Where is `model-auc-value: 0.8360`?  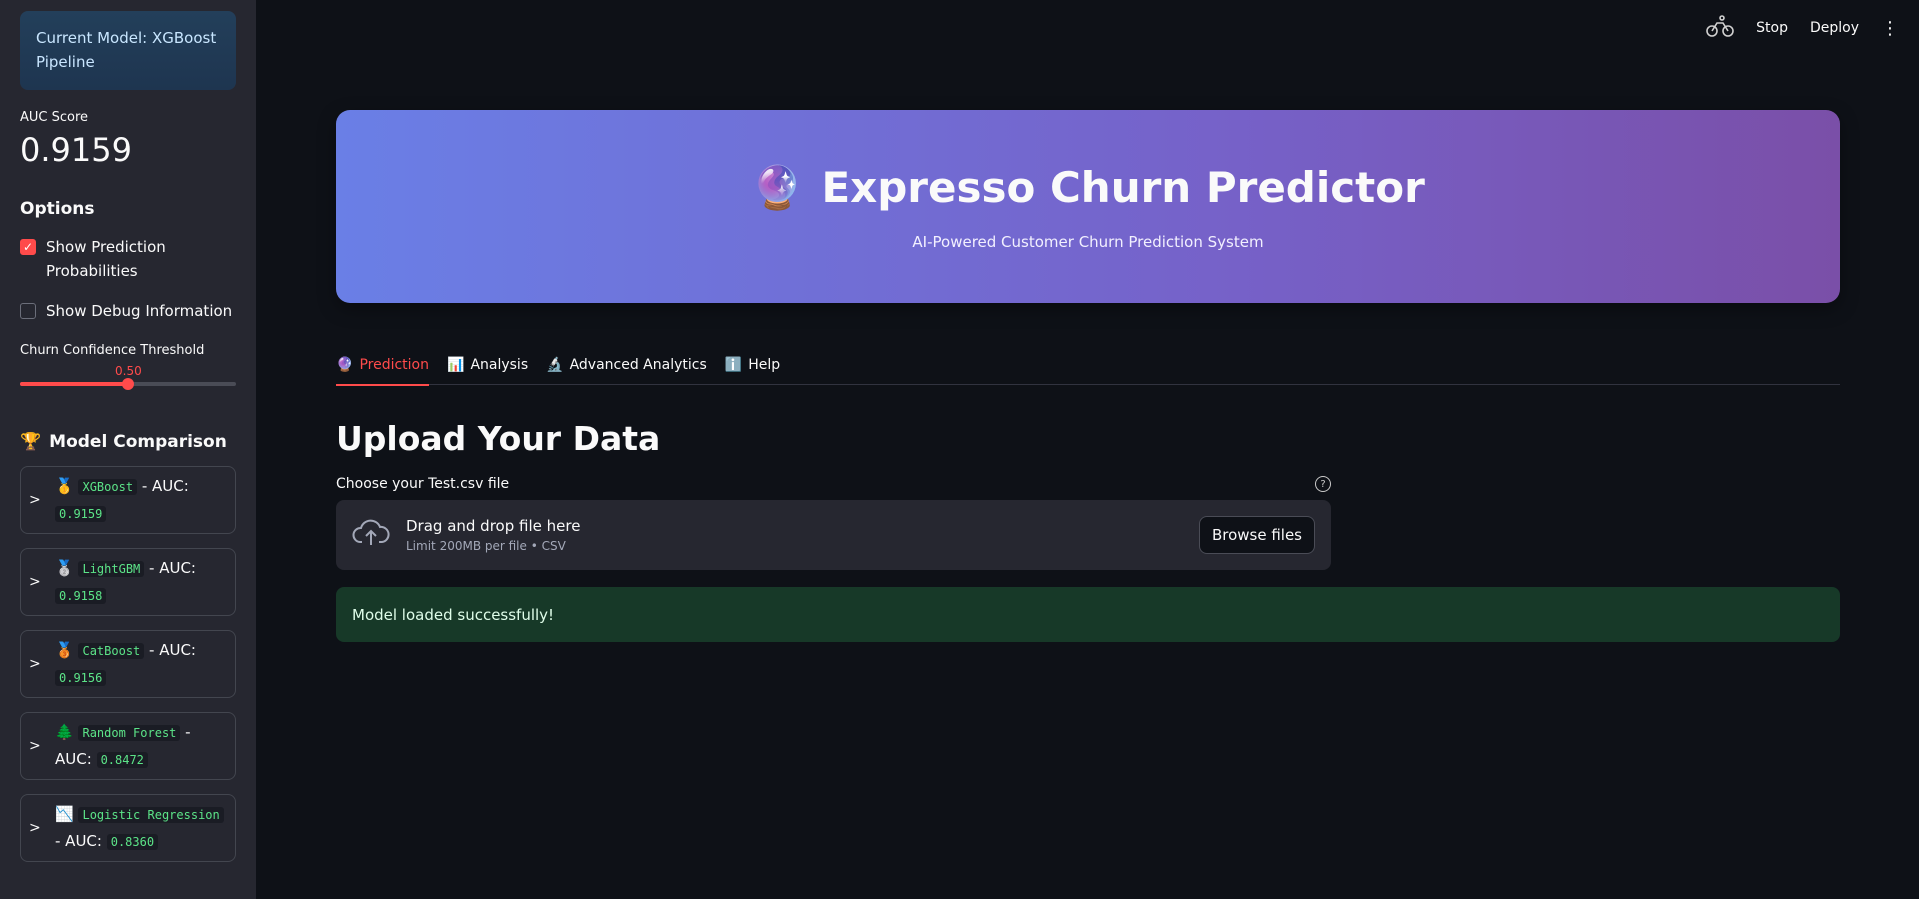 model-auc-value: 0.8360 is located at coordinates (132, 842).